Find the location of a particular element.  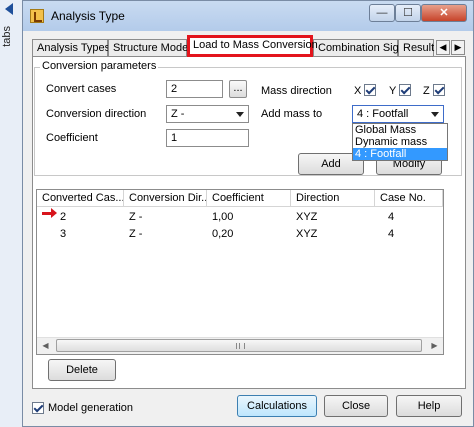

model-generation-label: Model generation is located at coordinates (91, 408).